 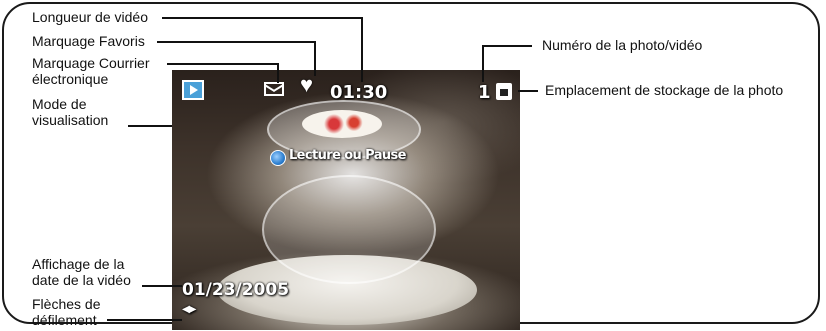 What do you see at coordinates (150, 126) in the screenshot?
I see `leader-line-review-mode` at bounding box center [150, 126].